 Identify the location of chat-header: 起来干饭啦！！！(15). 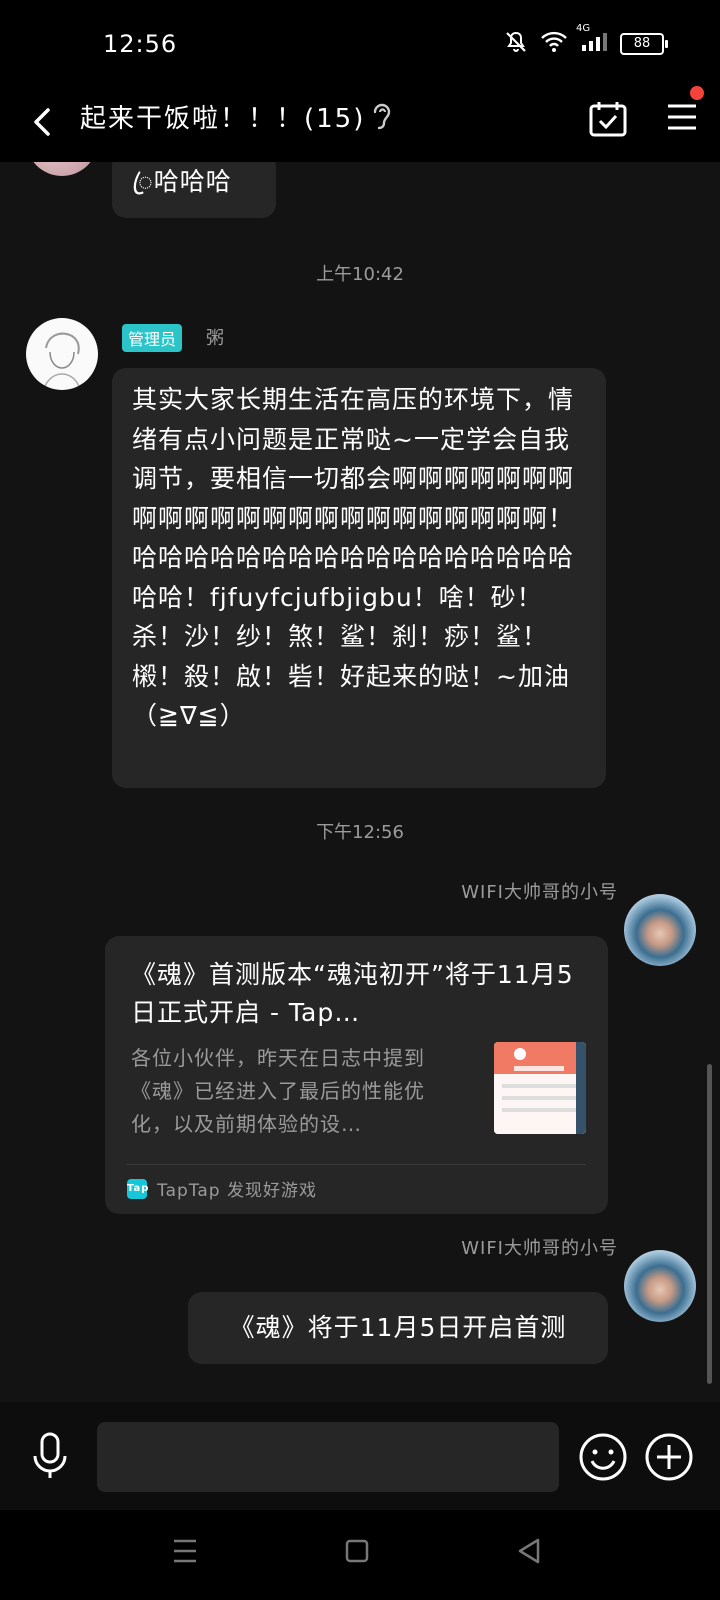
(360, 124).